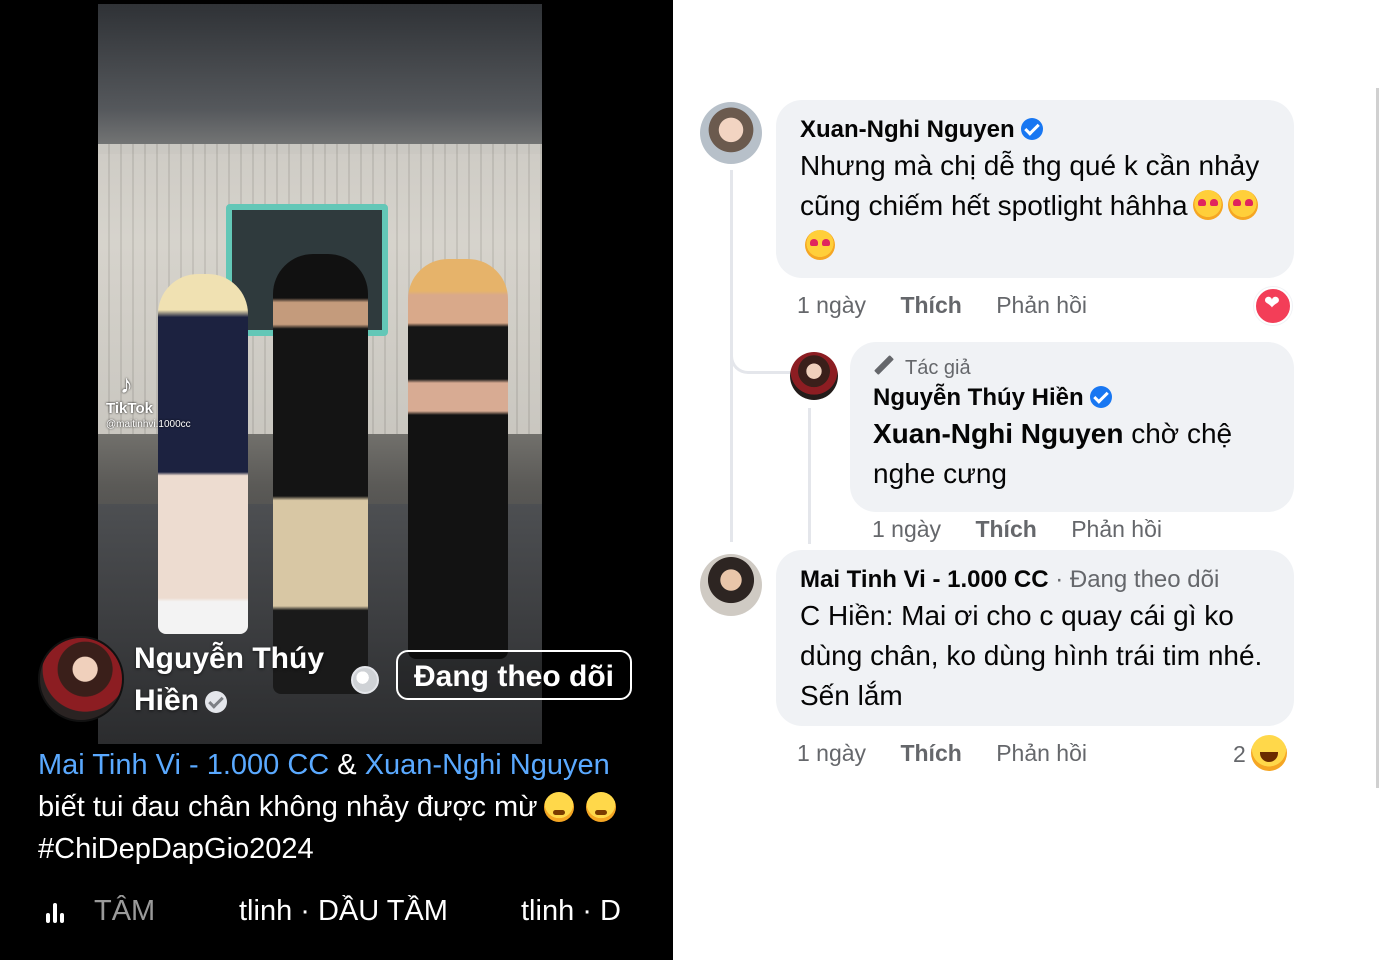 The width and height of the screenshot is (1390, 960). I want to click on public-globe-icon, so click(365, 680).